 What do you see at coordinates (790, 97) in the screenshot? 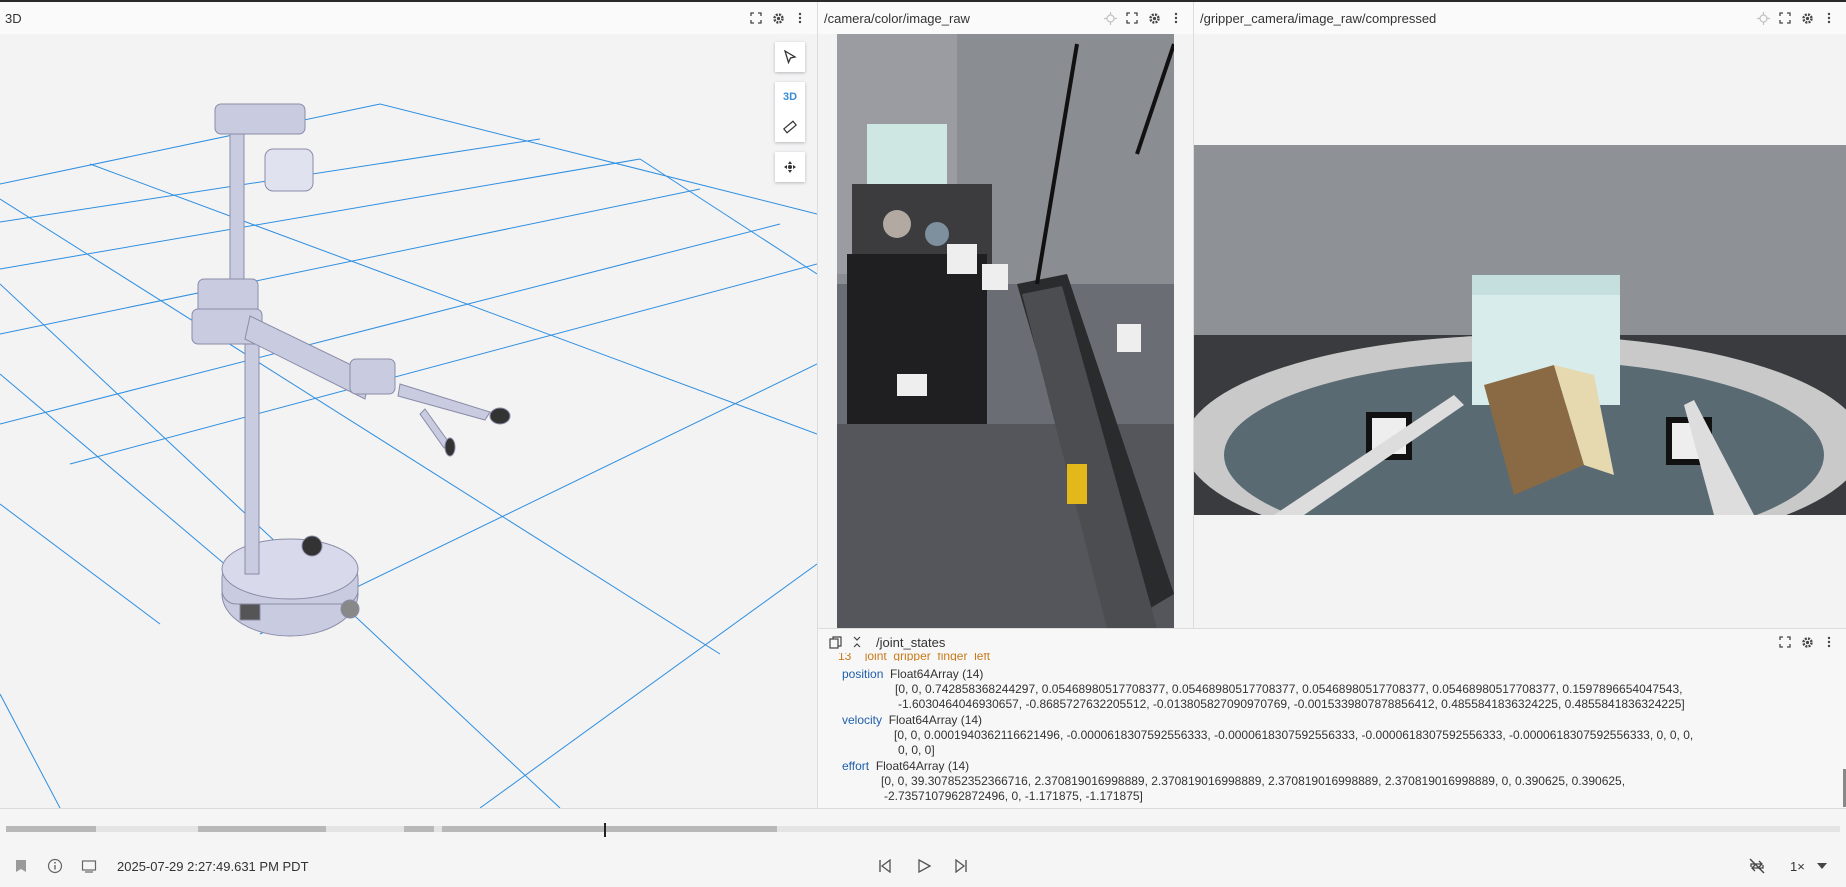
I see `view-mode-toggle: 3D` at bounding box center [790, 97].